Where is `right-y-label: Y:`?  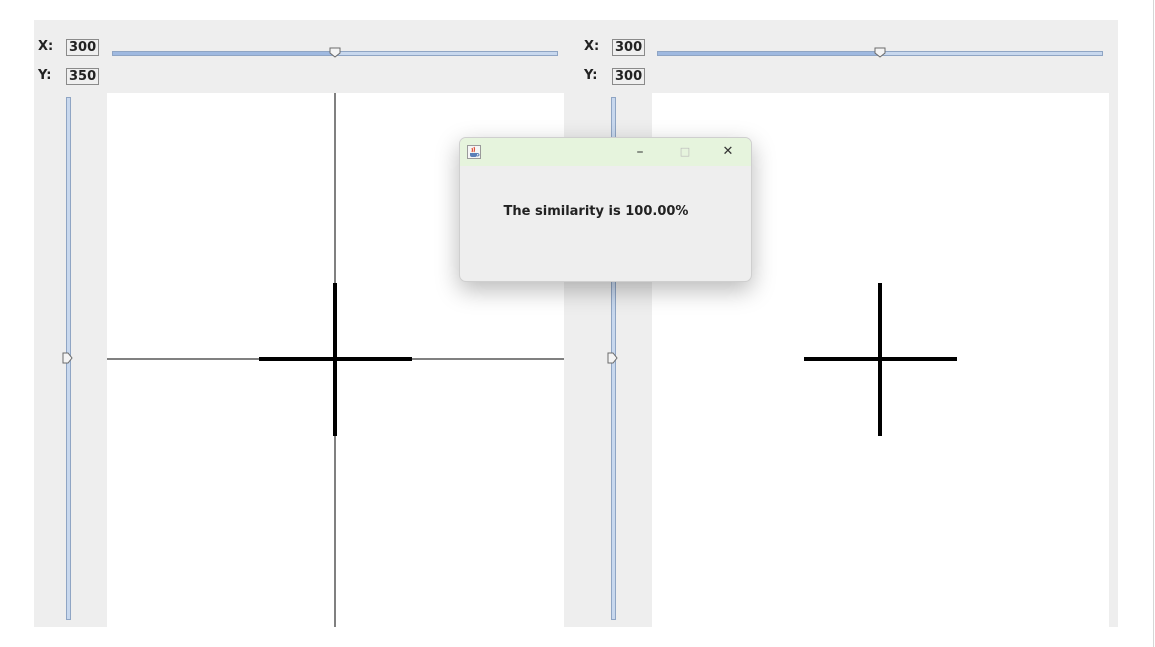
right-y-label: Y: is located at coordinates (591, 75).